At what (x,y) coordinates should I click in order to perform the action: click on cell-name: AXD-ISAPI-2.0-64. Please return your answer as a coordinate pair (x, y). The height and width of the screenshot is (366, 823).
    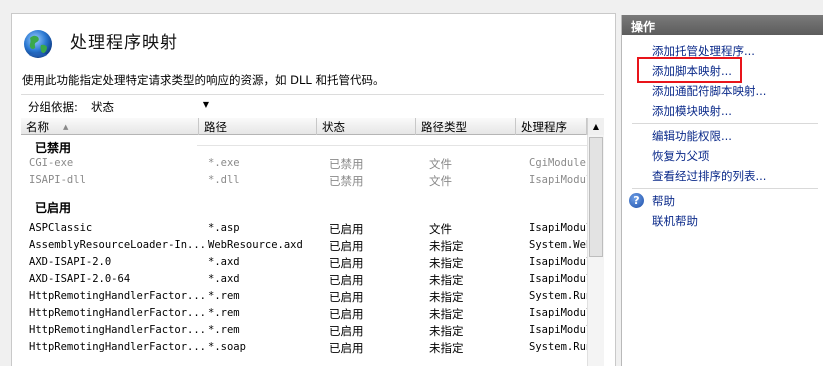
    Looking at the image, I should click on (80, 279).